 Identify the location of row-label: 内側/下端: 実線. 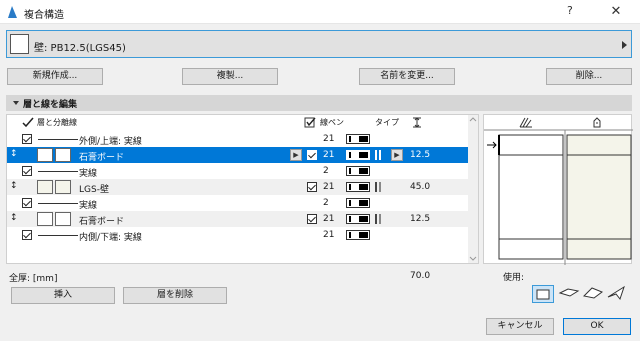
(110, 238).